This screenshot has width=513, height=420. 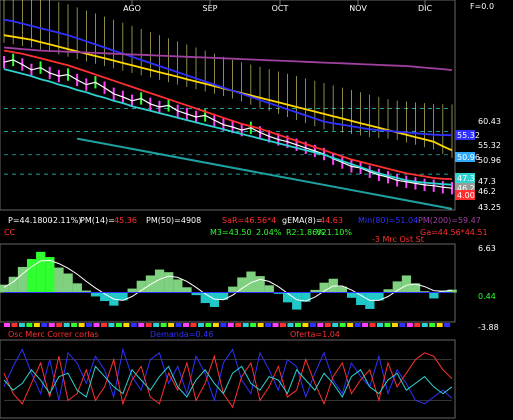 I want to click on info-row1-item: P=44.1800, so click(x=30, y=220).